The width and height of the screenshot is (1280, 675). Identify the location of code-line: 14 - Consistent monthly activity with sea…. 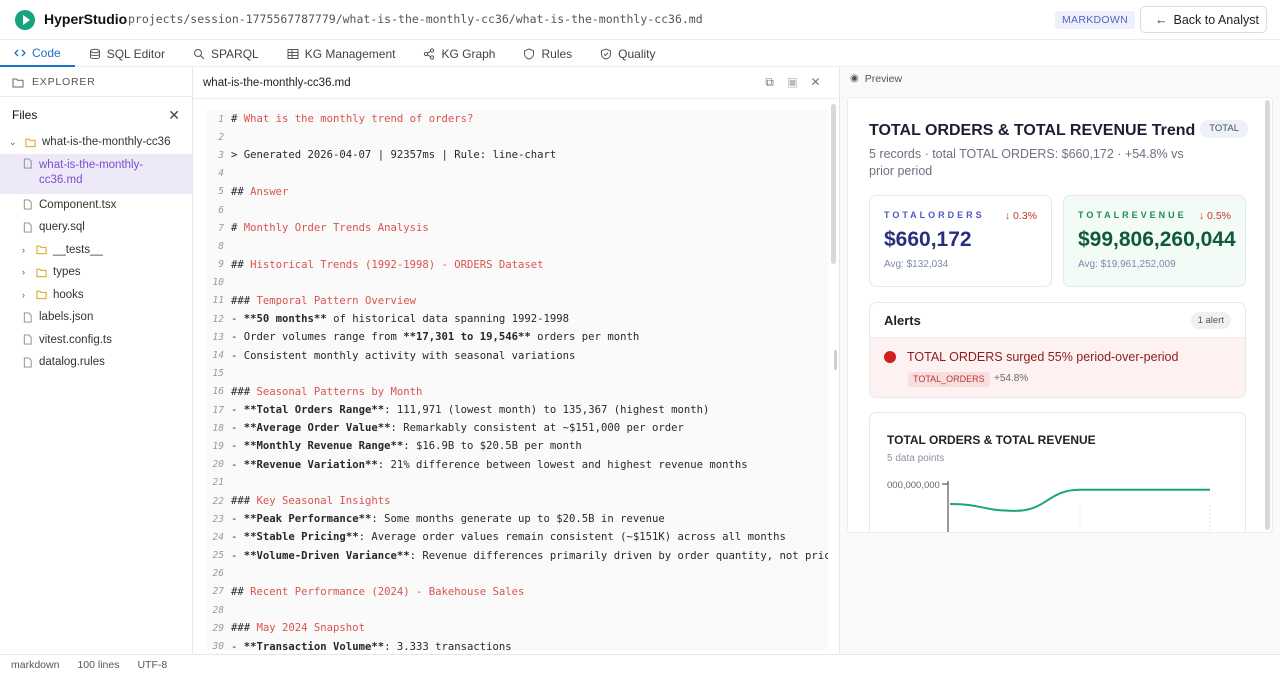
(517, 355).